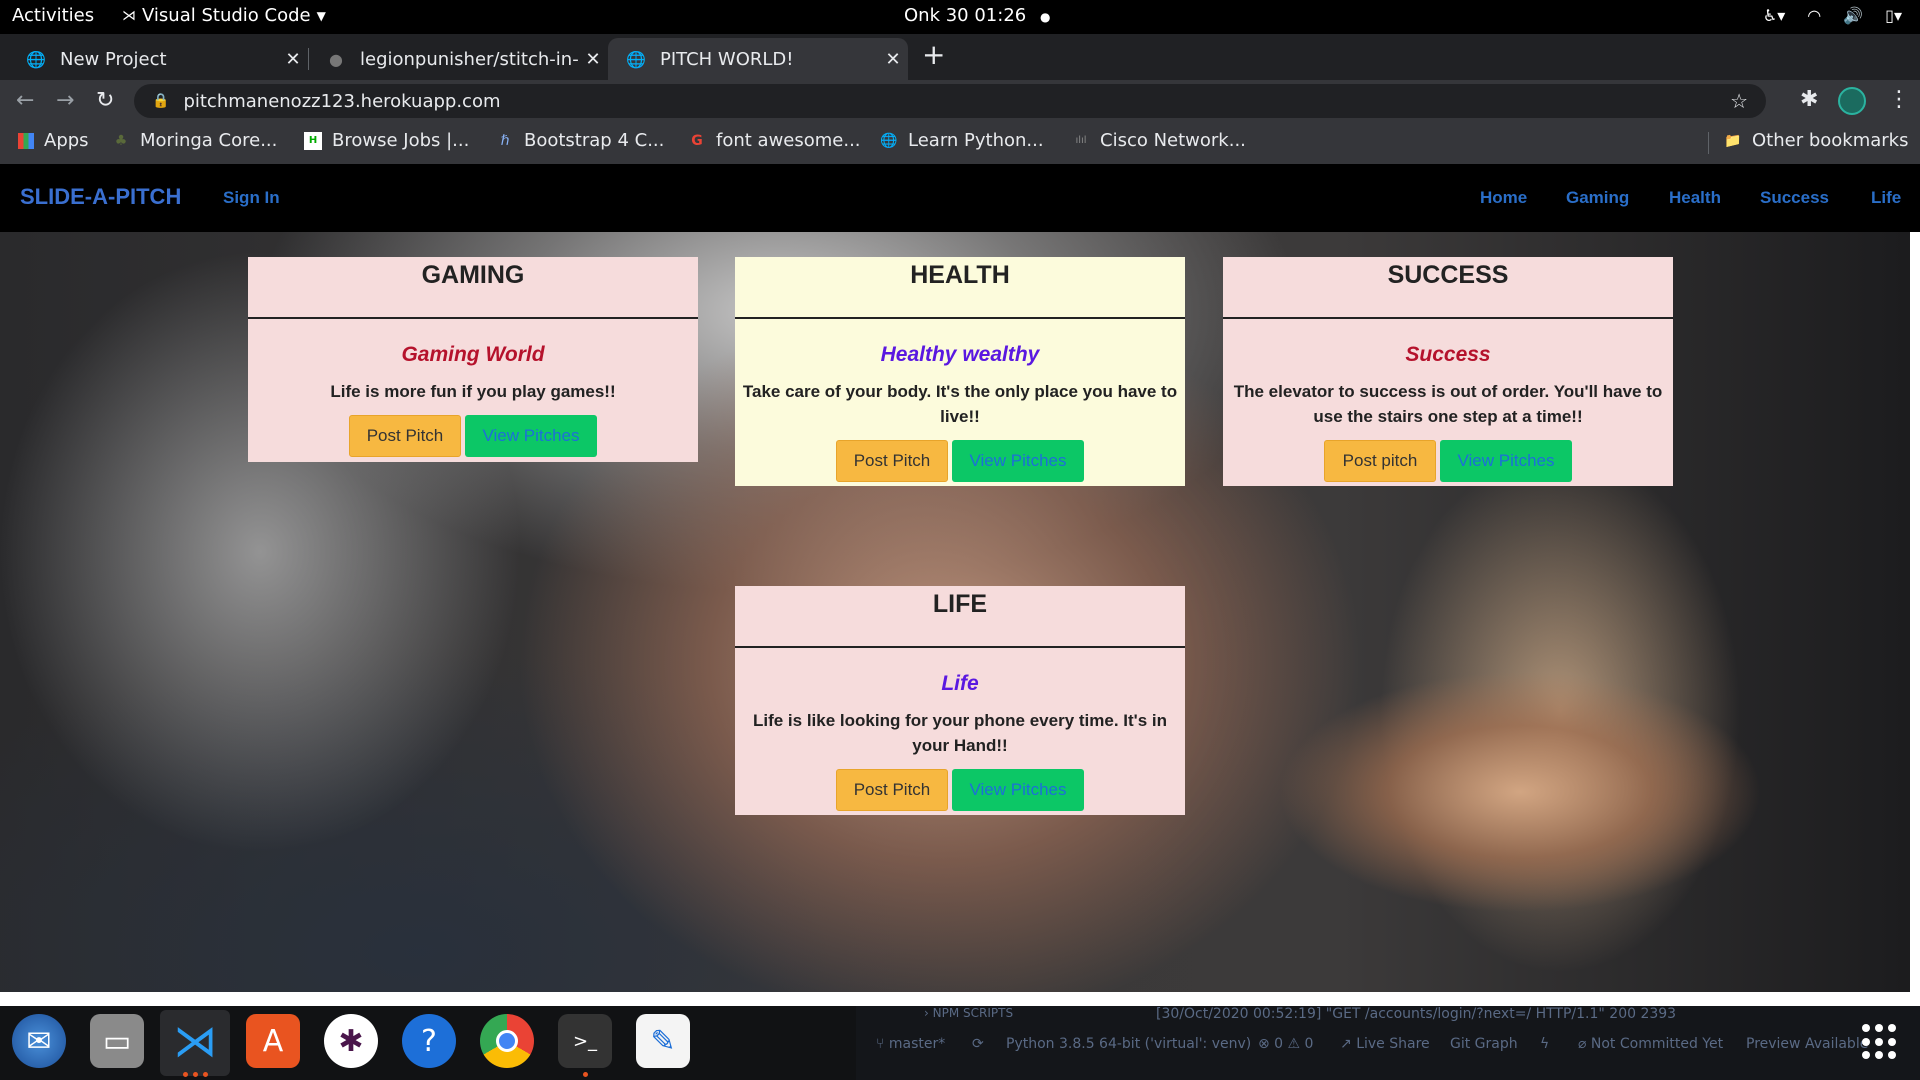  I want to click on thunderbird-icon: ✉, so click(39, 1041).